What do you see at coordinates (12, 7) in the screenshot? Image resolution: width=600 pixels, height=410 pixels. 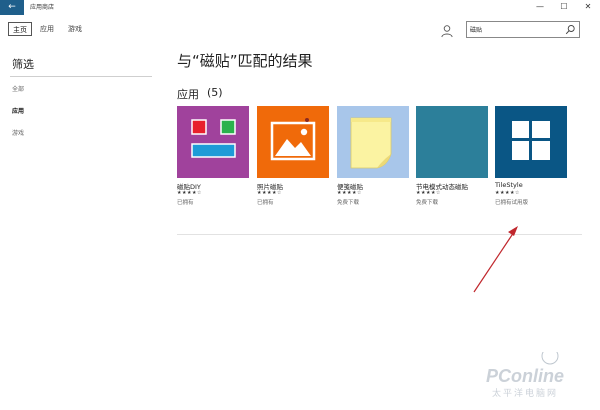 I see `back-button: ←` at bounding box center [12, 7].